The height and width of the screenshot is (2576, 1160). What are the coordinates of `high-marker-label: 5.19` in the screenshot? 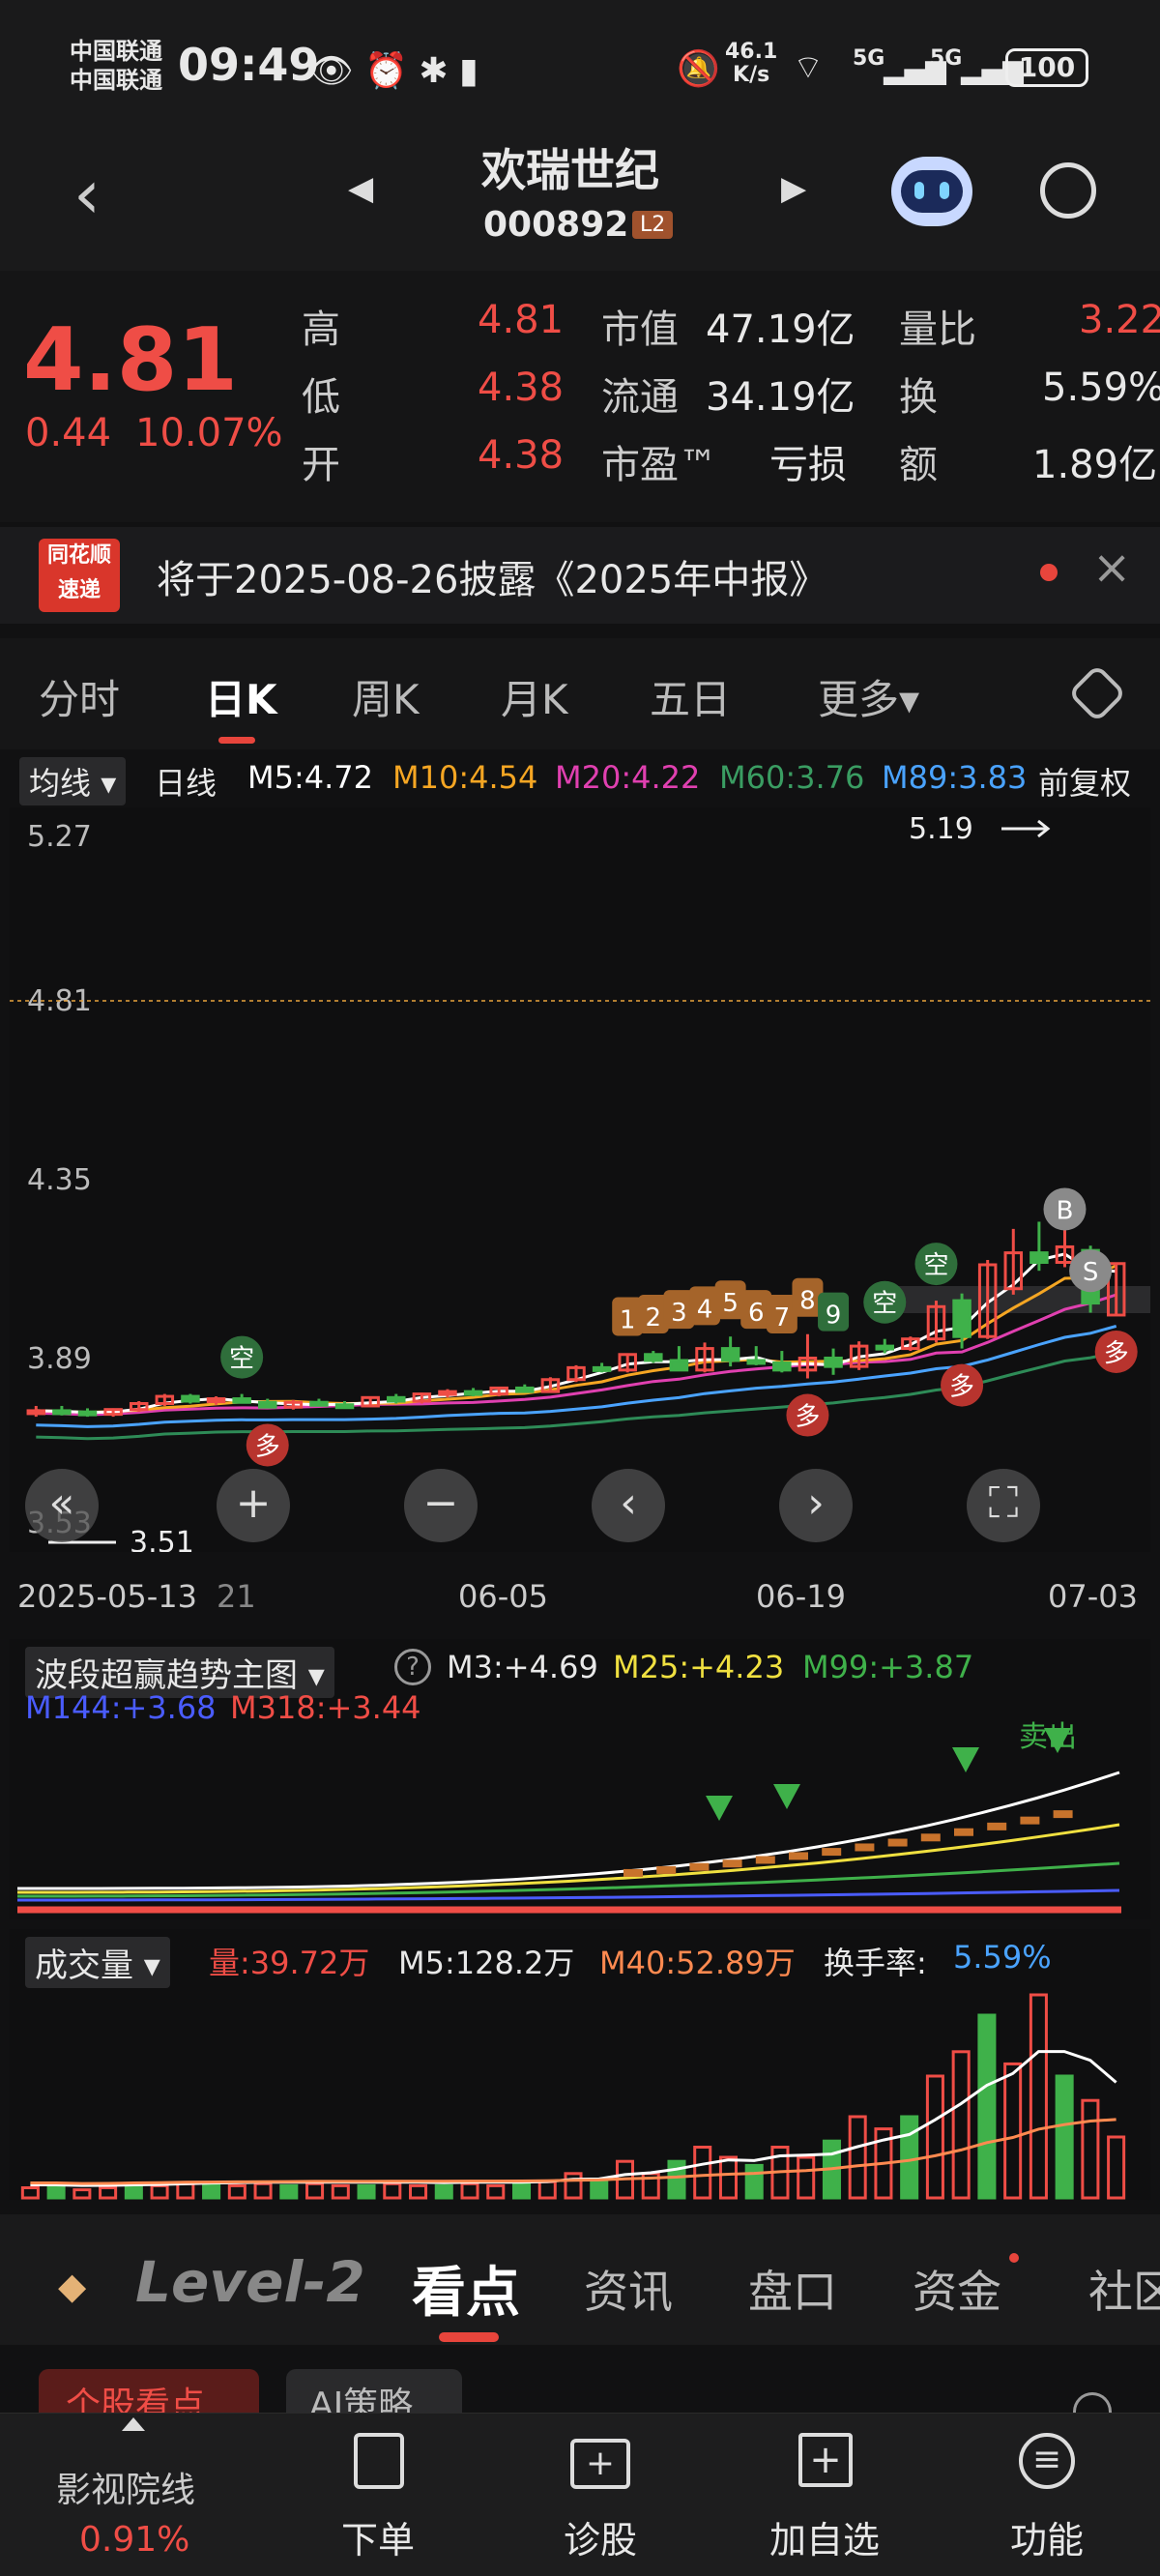 It's located at (941, 829).